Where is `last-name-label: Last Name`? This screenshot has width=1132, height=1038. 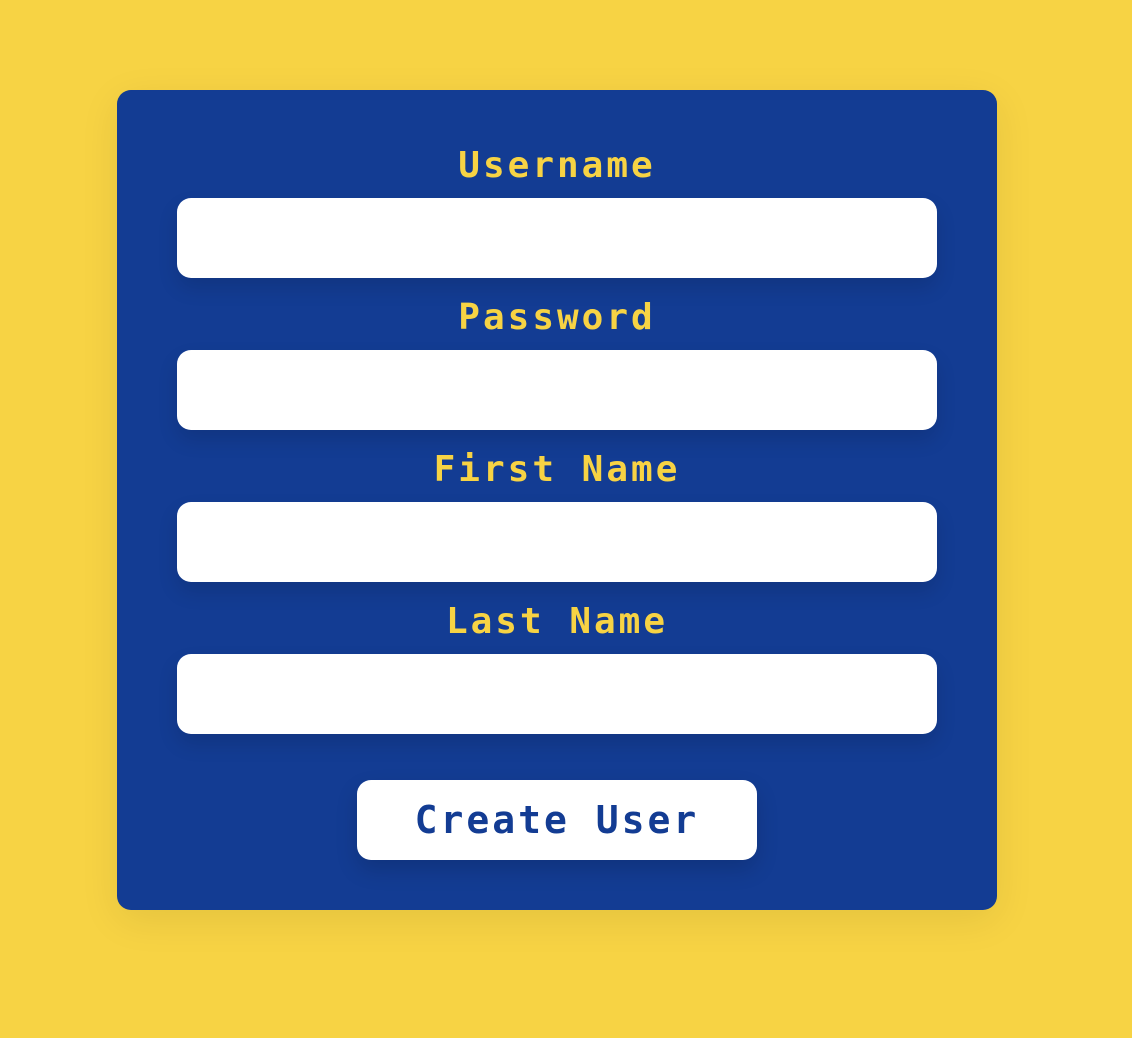 last-name-label: Last Name is located at coordinates (557, 621).